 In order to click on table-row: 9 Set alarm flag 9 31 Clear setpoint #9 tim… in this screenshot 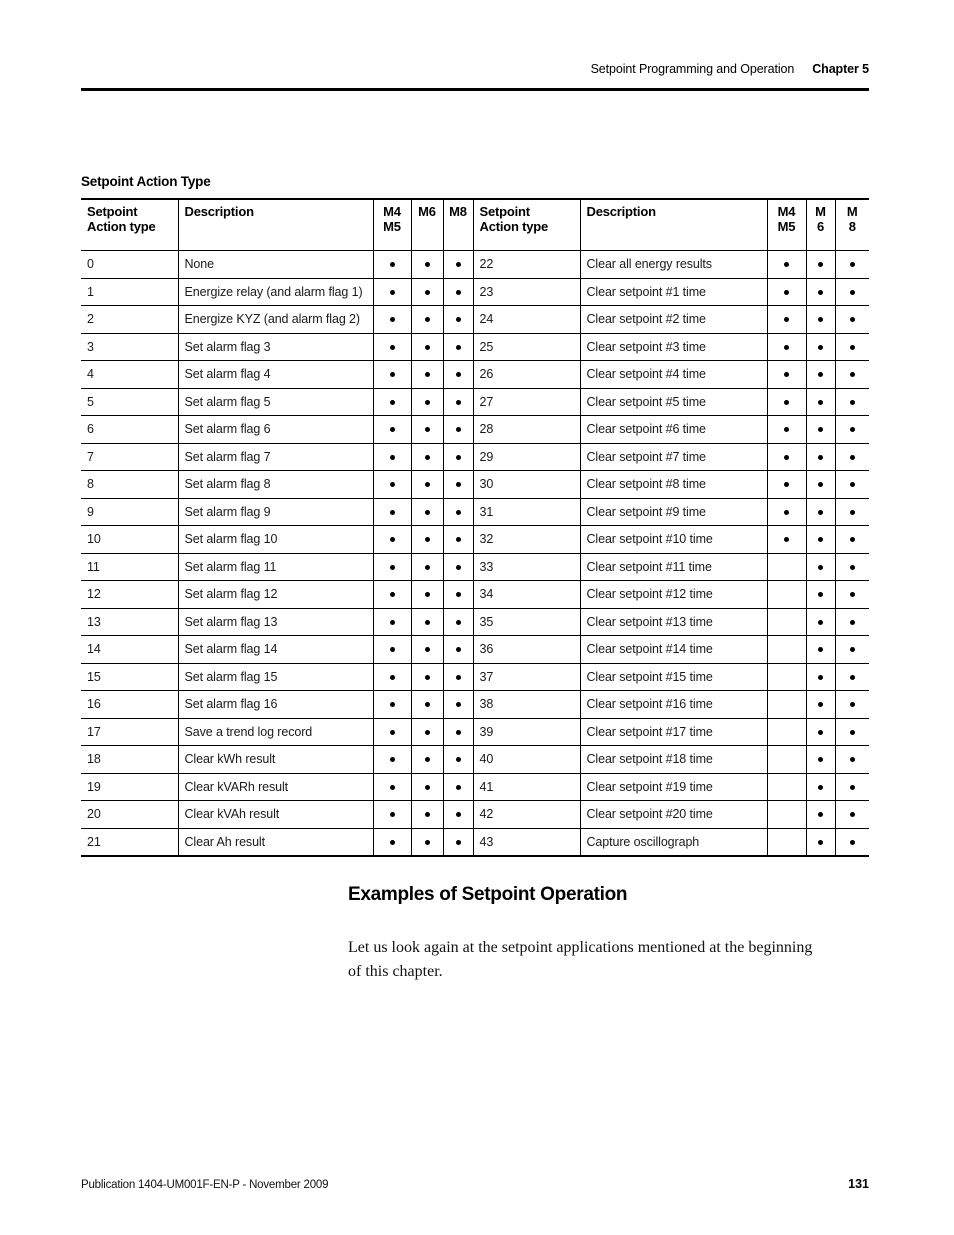, I will do `click(475, 512)`.